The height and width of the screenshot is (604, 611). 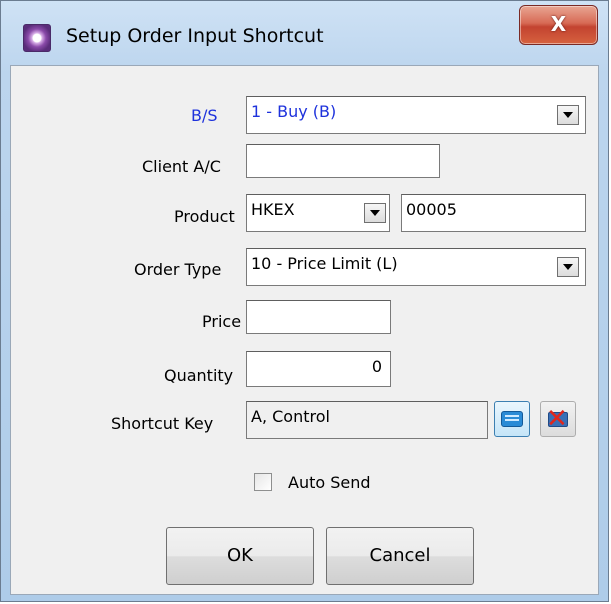 What do you see at coordinates (318, 369) in the screenshot?
I see `quantity-input: 0` at bounding box center [318, 369].